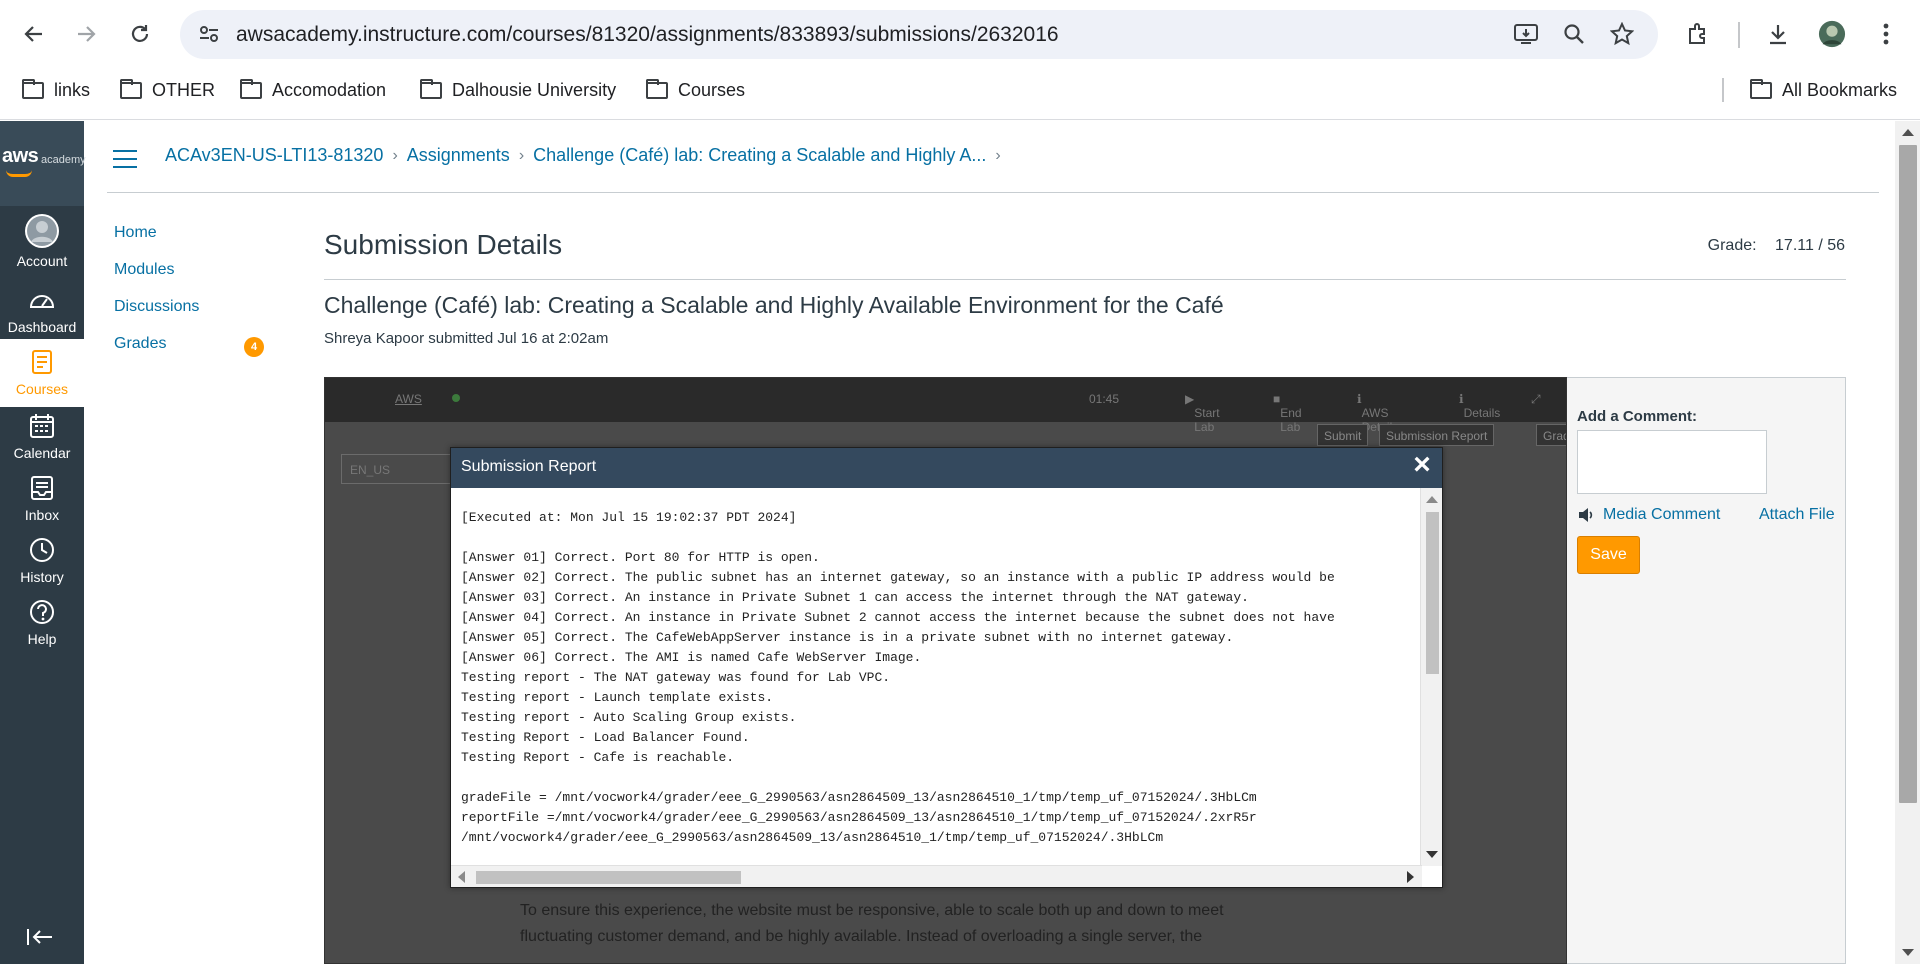 Image resolution: width=1920 pixels, height=964 pixels. What do you see at coordinates (42, 231) in the screenshot?
I see `account-icon` at bounding box center [42, 231].